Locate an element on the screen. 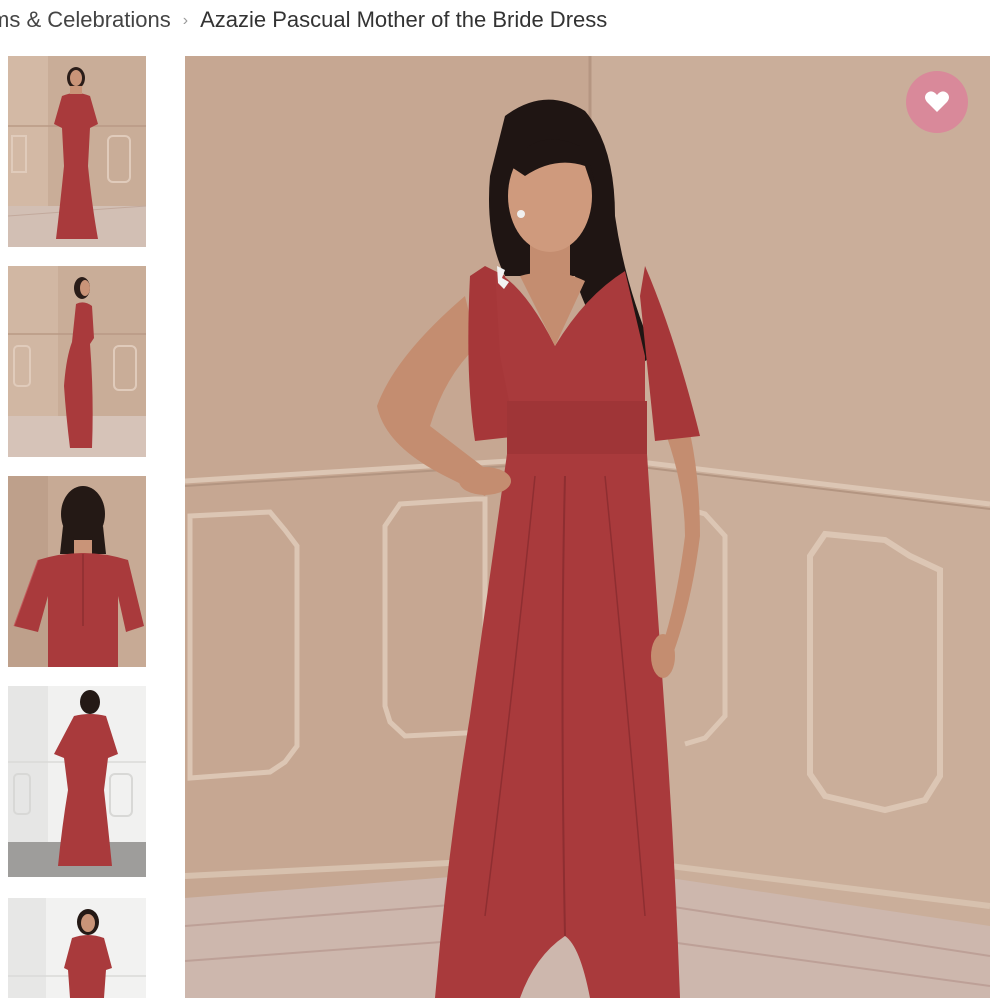 Image resolution: width=1000 pixels, height=998 pixels. thumbnail-front-studio is located at coordinates (77, 948).